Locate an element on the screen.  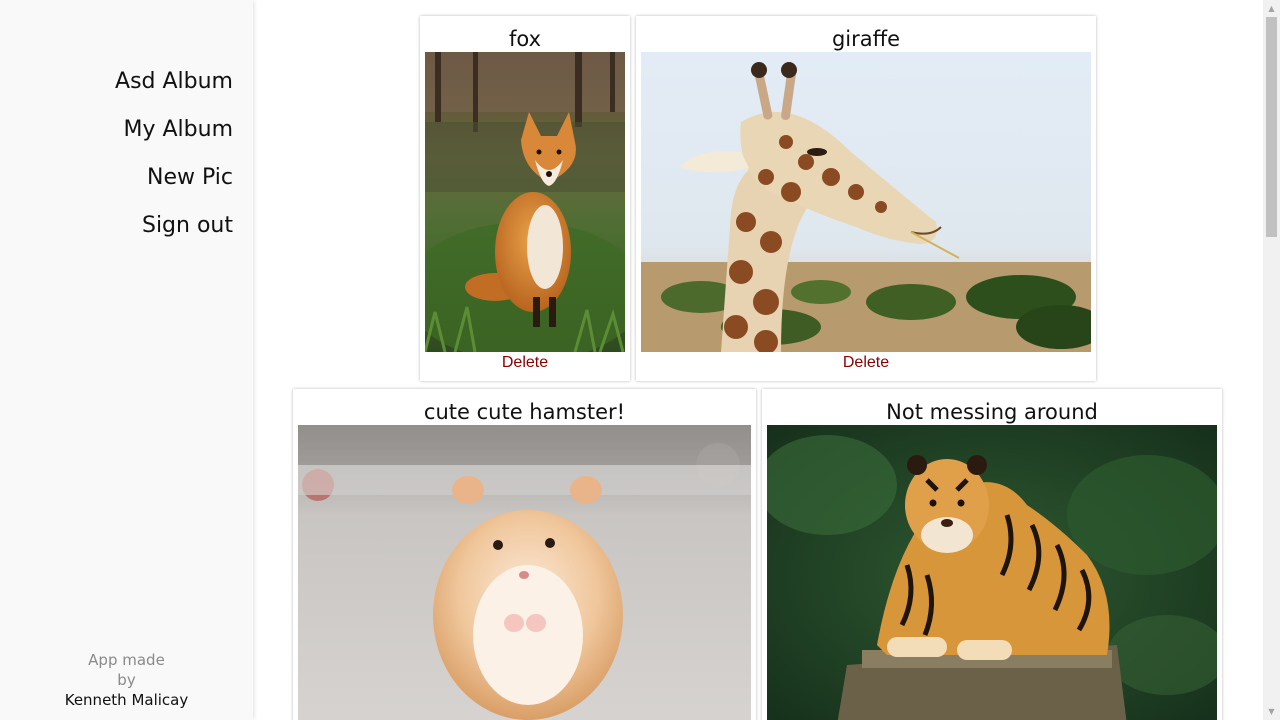
nav-asd-album: Asd Album is located at coordinates (174, 82).